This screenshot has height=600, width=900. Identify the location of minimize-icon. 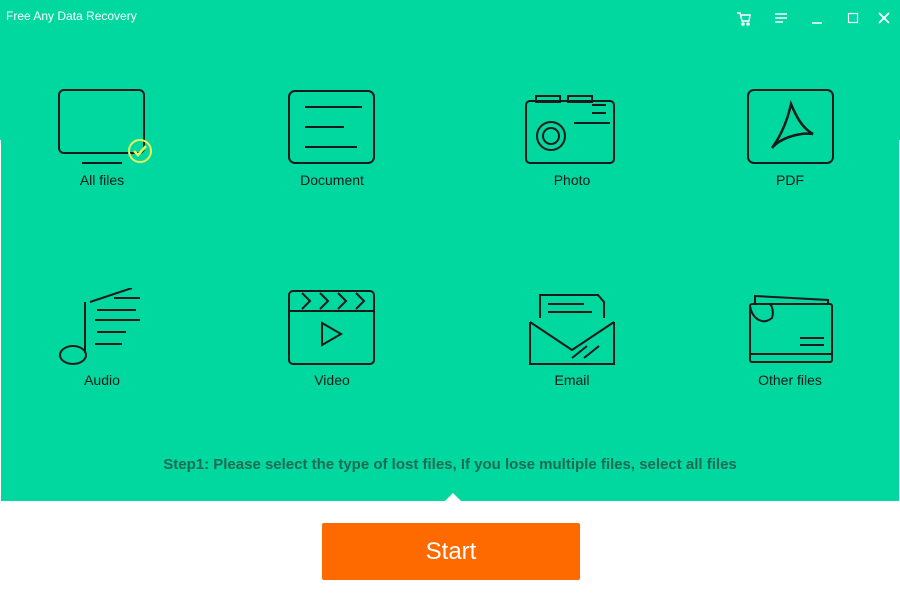
(817, 23).